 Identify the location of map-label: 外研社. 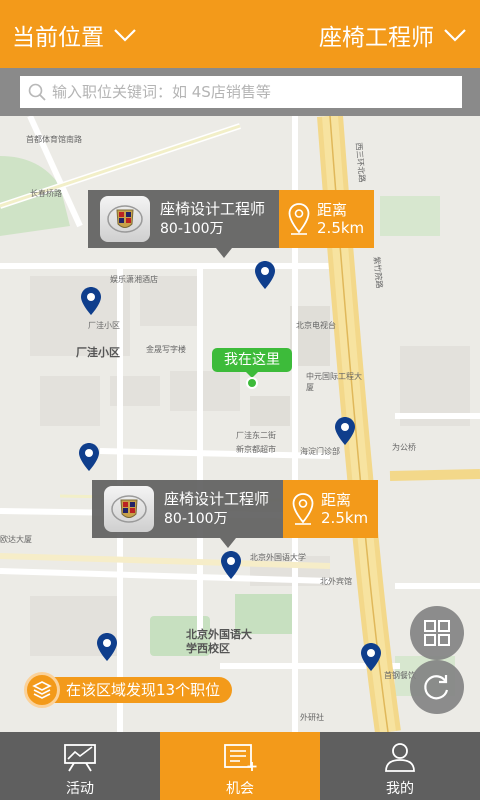
(312, 717).